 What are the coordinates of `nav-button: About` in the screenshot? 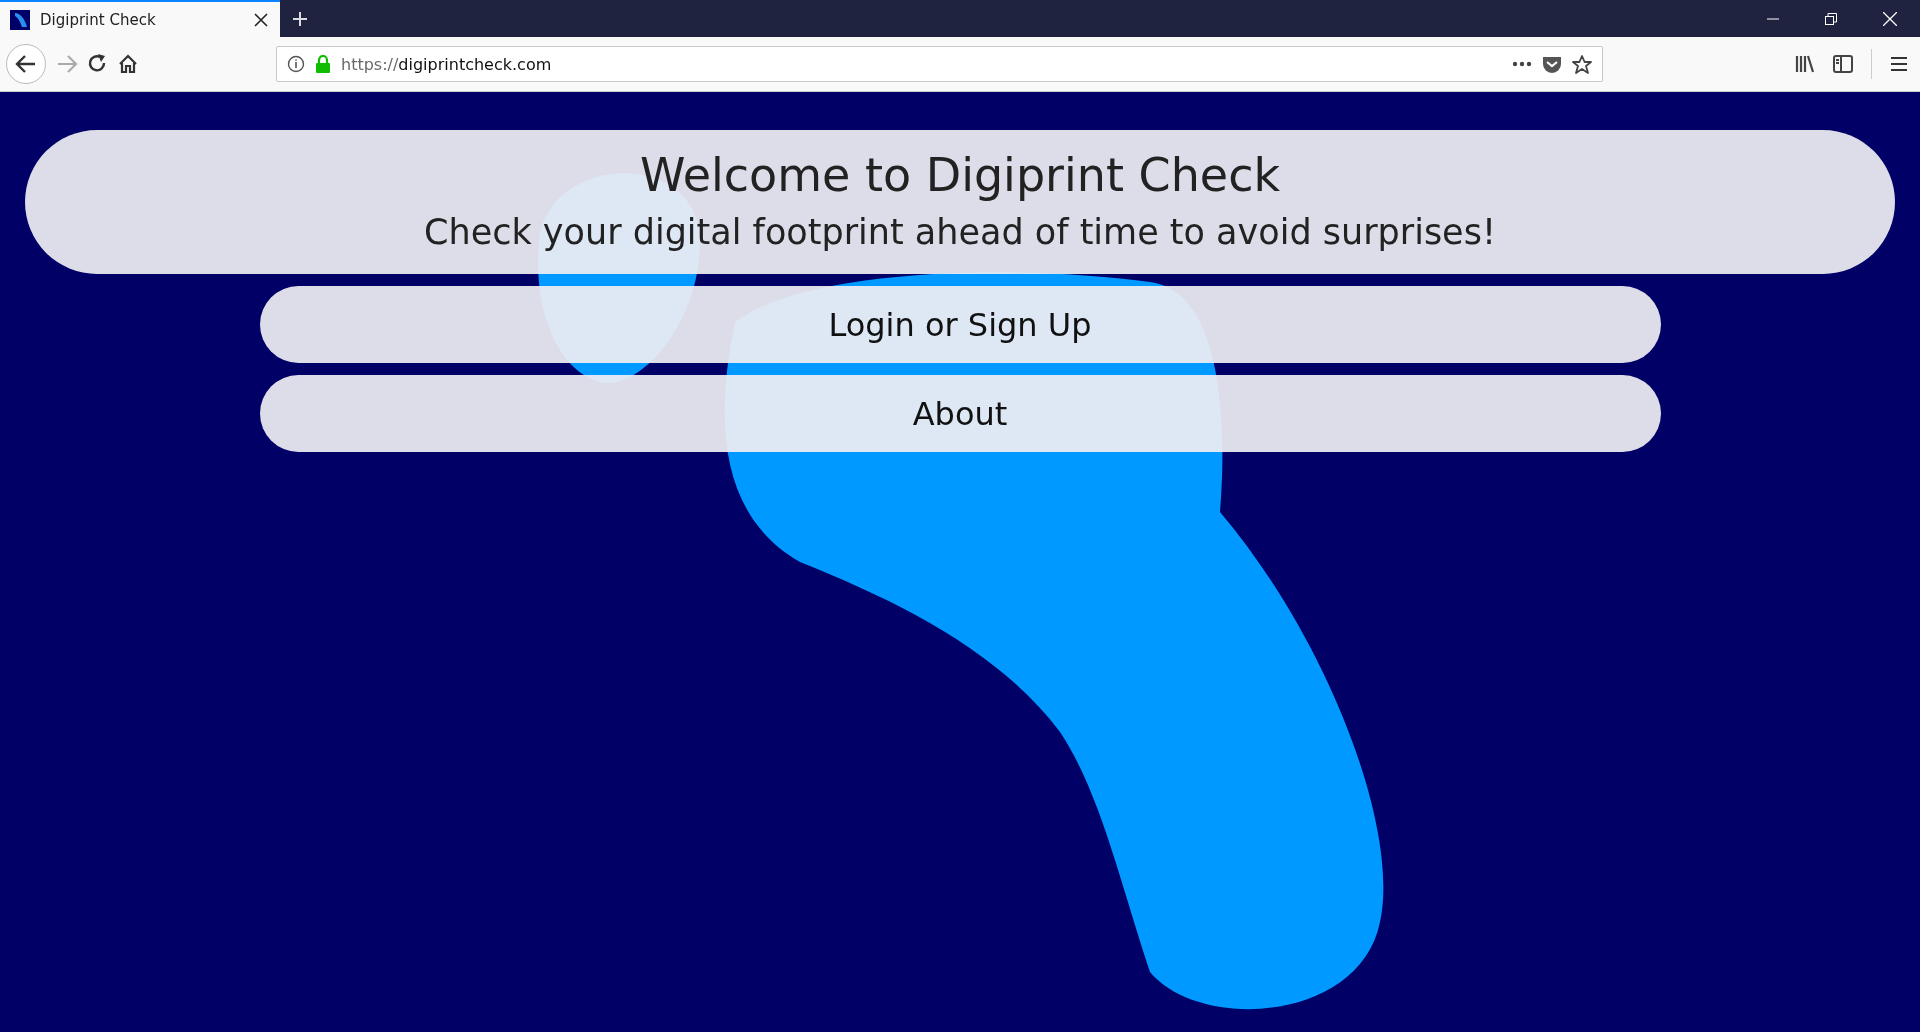 It's located at (960, 413).